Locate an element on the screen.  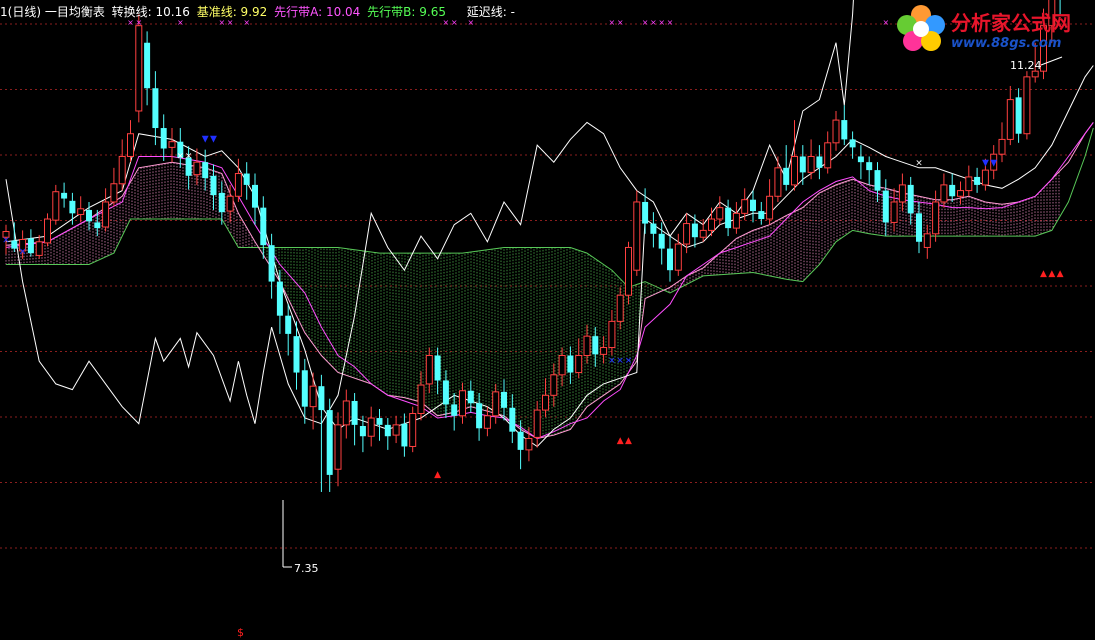
signal-marker: × is located at coordinates (181, 157).